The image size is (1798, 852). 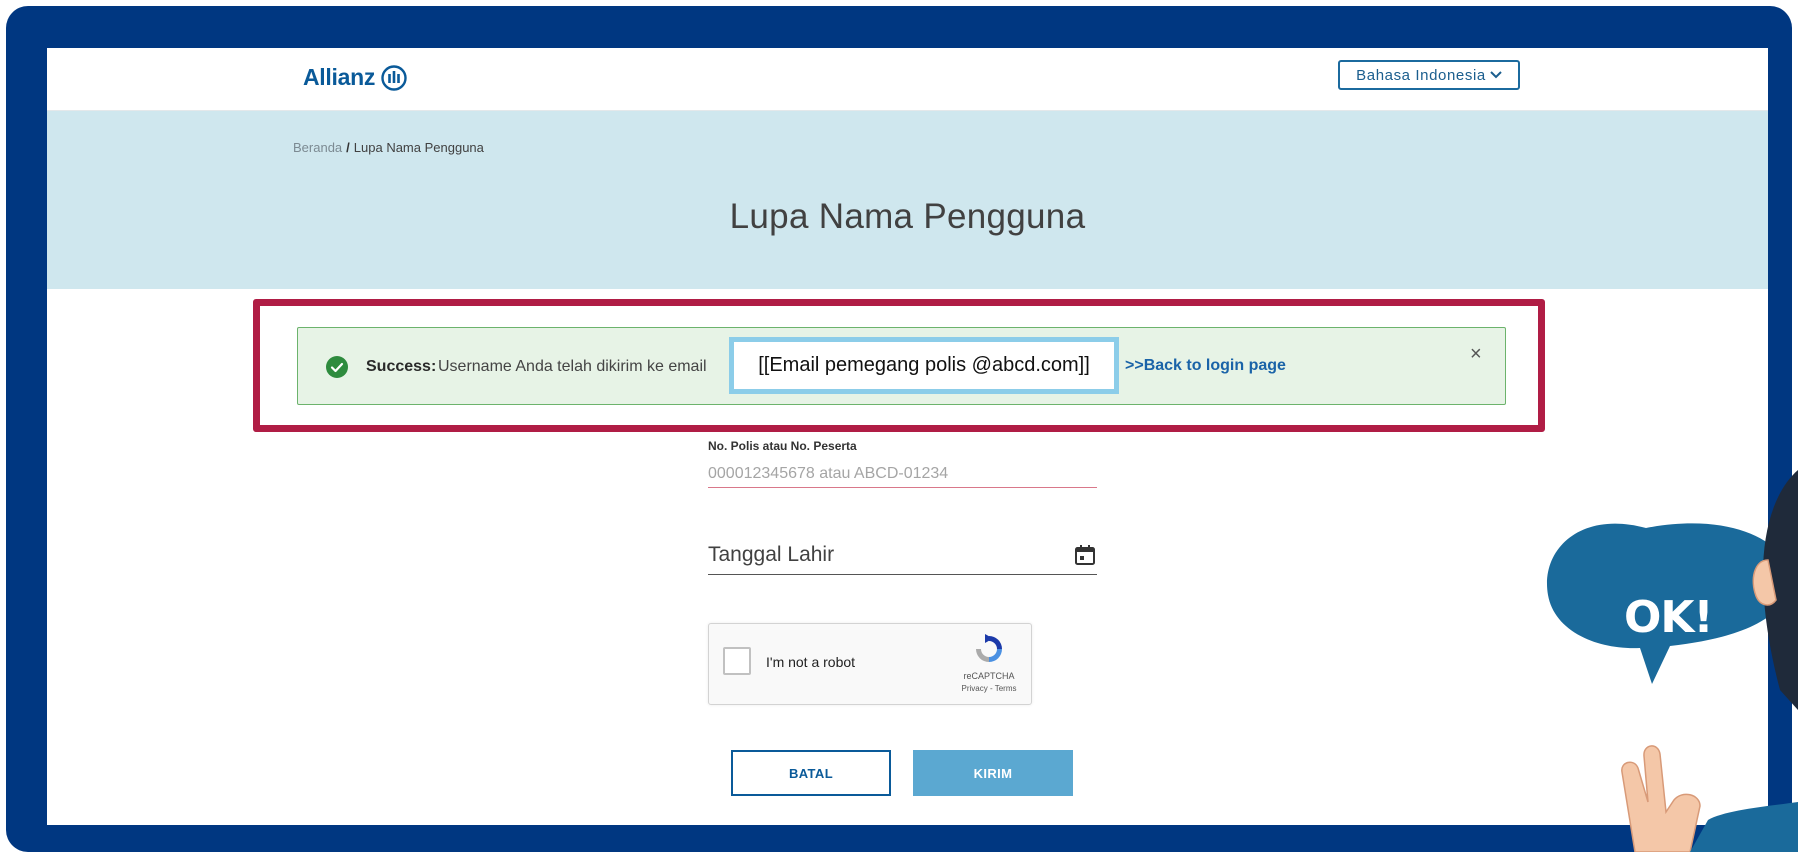 I want to click on policy-number-input, so click(x=902, y=474).